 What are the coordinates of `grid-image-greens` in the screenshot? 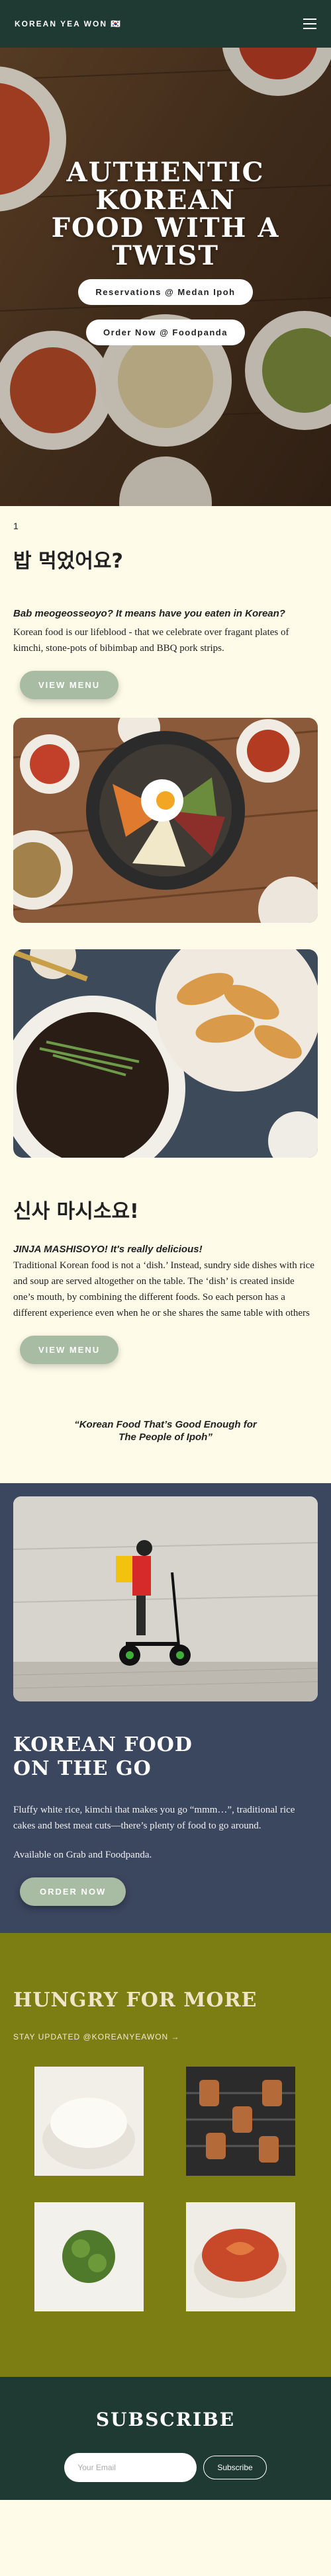 It's located at (89, 2256).